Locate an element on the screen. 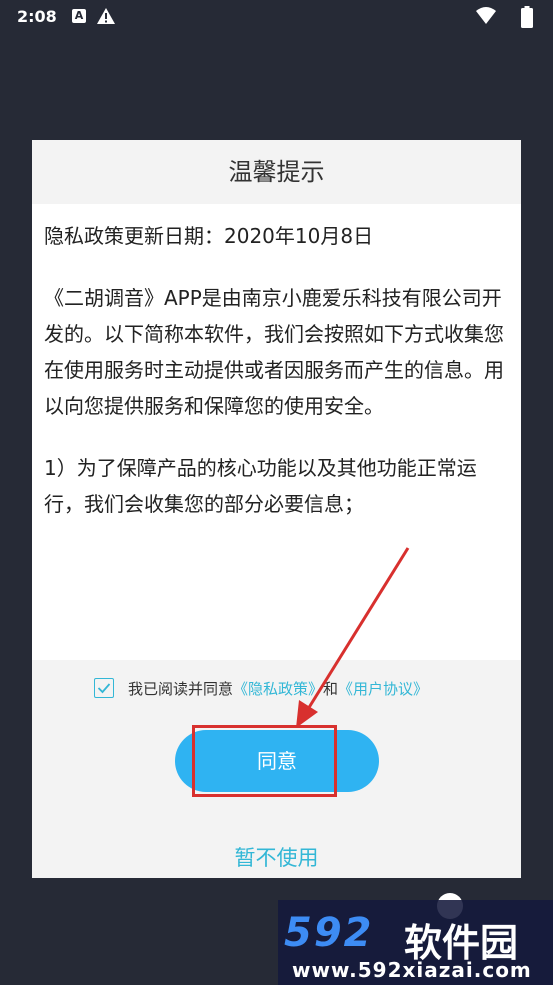 The height and width of the screenshot is (985, 553). agree-checkbox is located at coordinates (104, 688).